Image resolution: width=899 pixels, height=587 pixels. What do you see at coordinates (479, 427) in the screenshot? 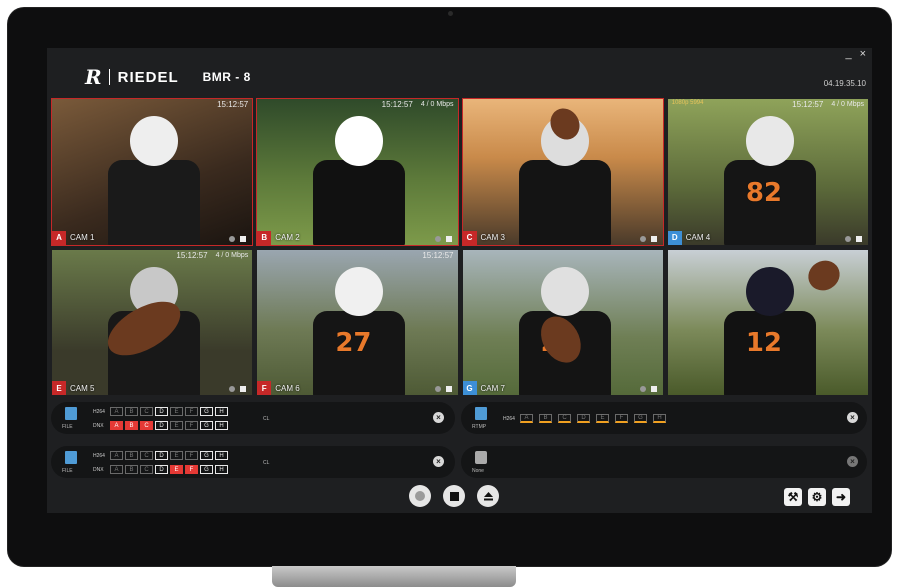
I see `target-label: RTMP` at bounding box center [479, 427].